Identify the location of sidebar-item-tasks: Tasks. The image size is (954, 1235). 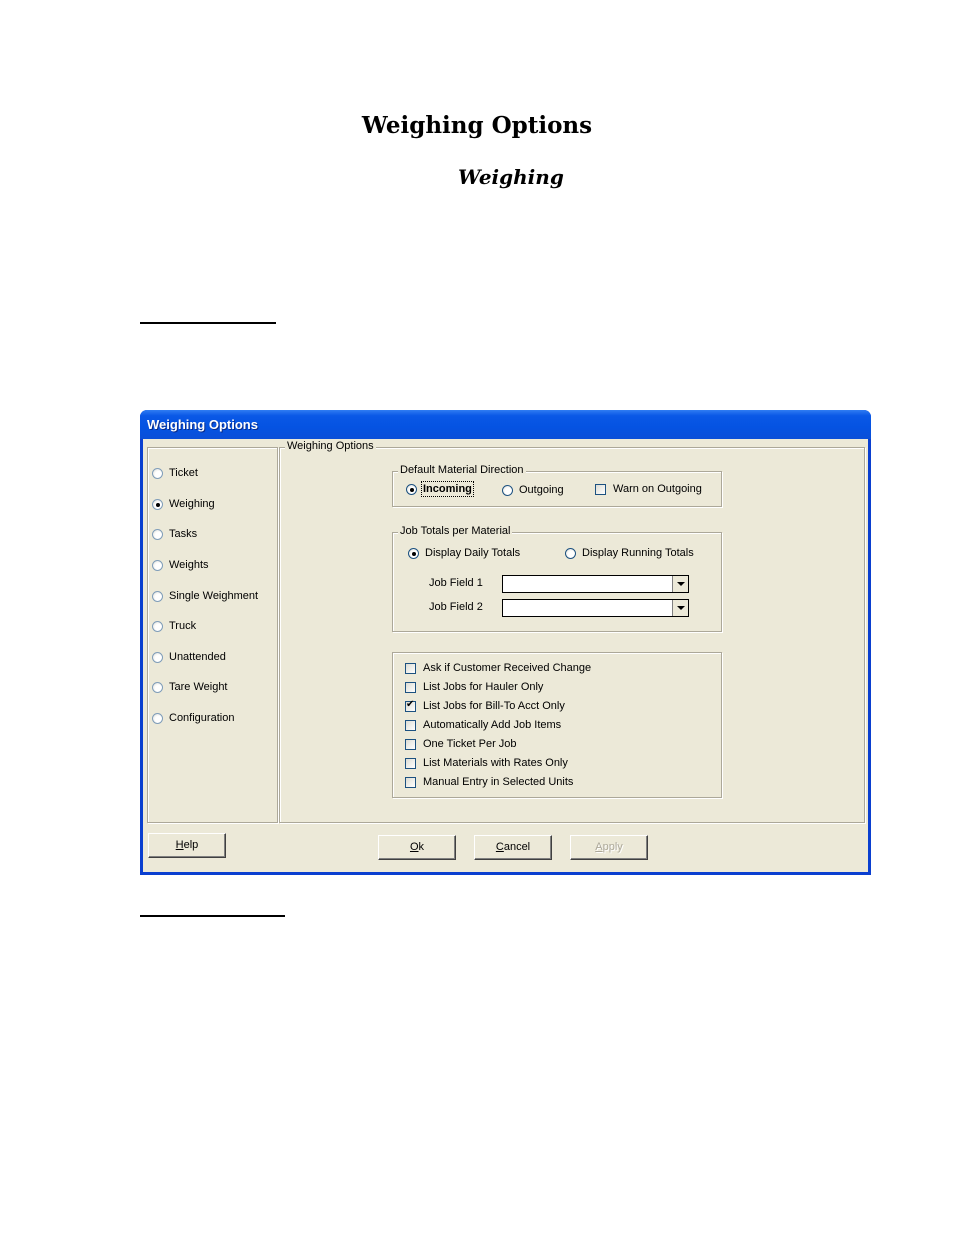
(174, 534).